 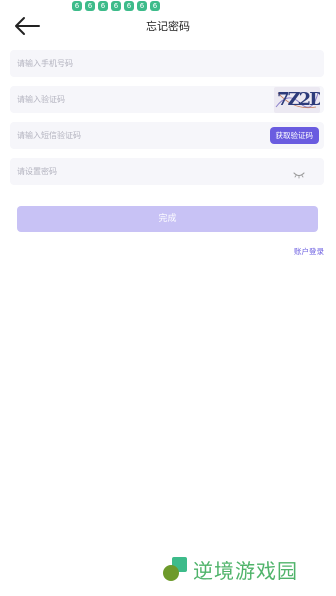 What do you see at coordinates (133, 171) in the screenshot?
I see `password-input` at bounding box center [133, 171].